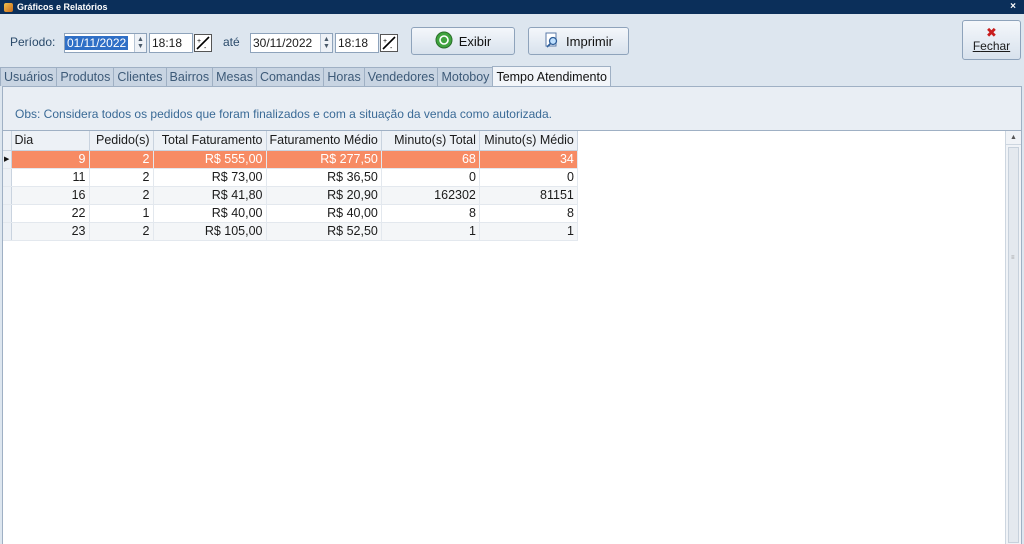 The height and width of the screenshot is (544, 1024). I want to click on table-row: 23 2 R$ 105,00 R$ 52,50 1 1, so click(290, 231).